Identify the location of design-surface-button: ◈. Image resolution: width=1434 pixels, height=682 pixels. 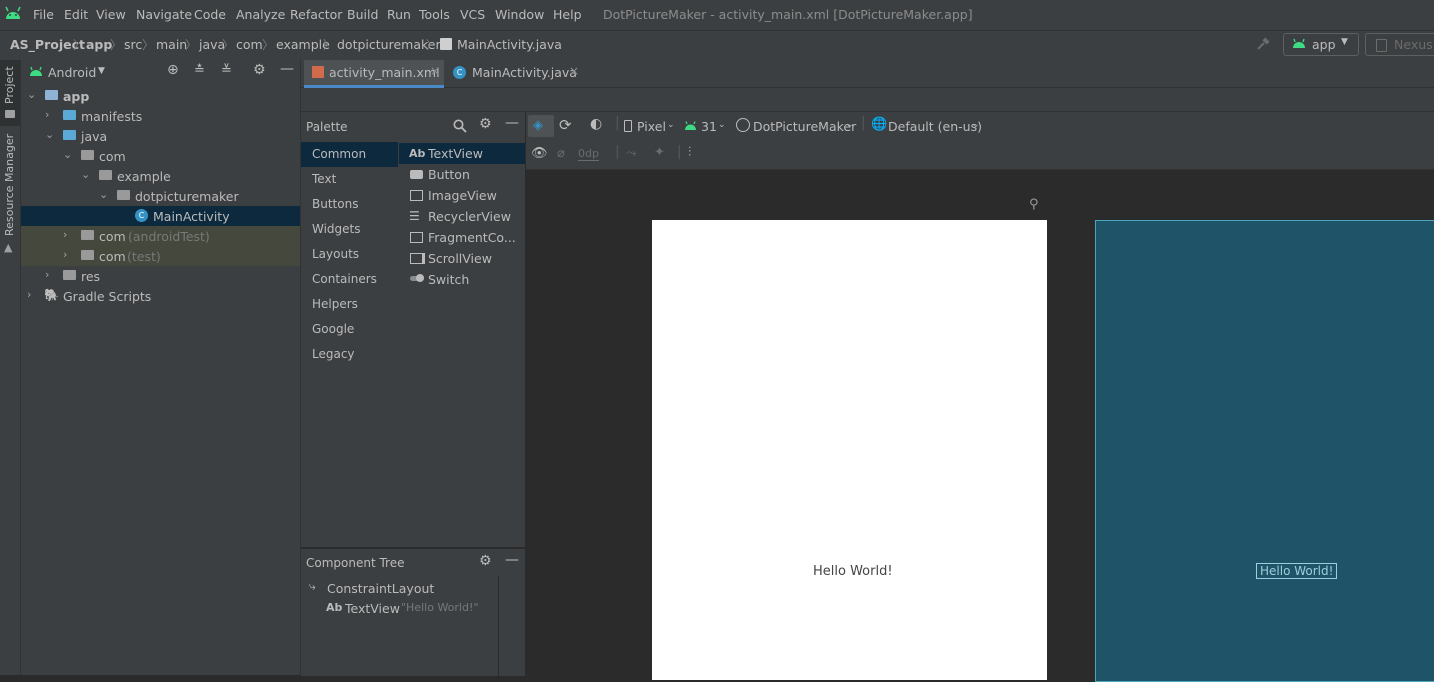
(541, 126).